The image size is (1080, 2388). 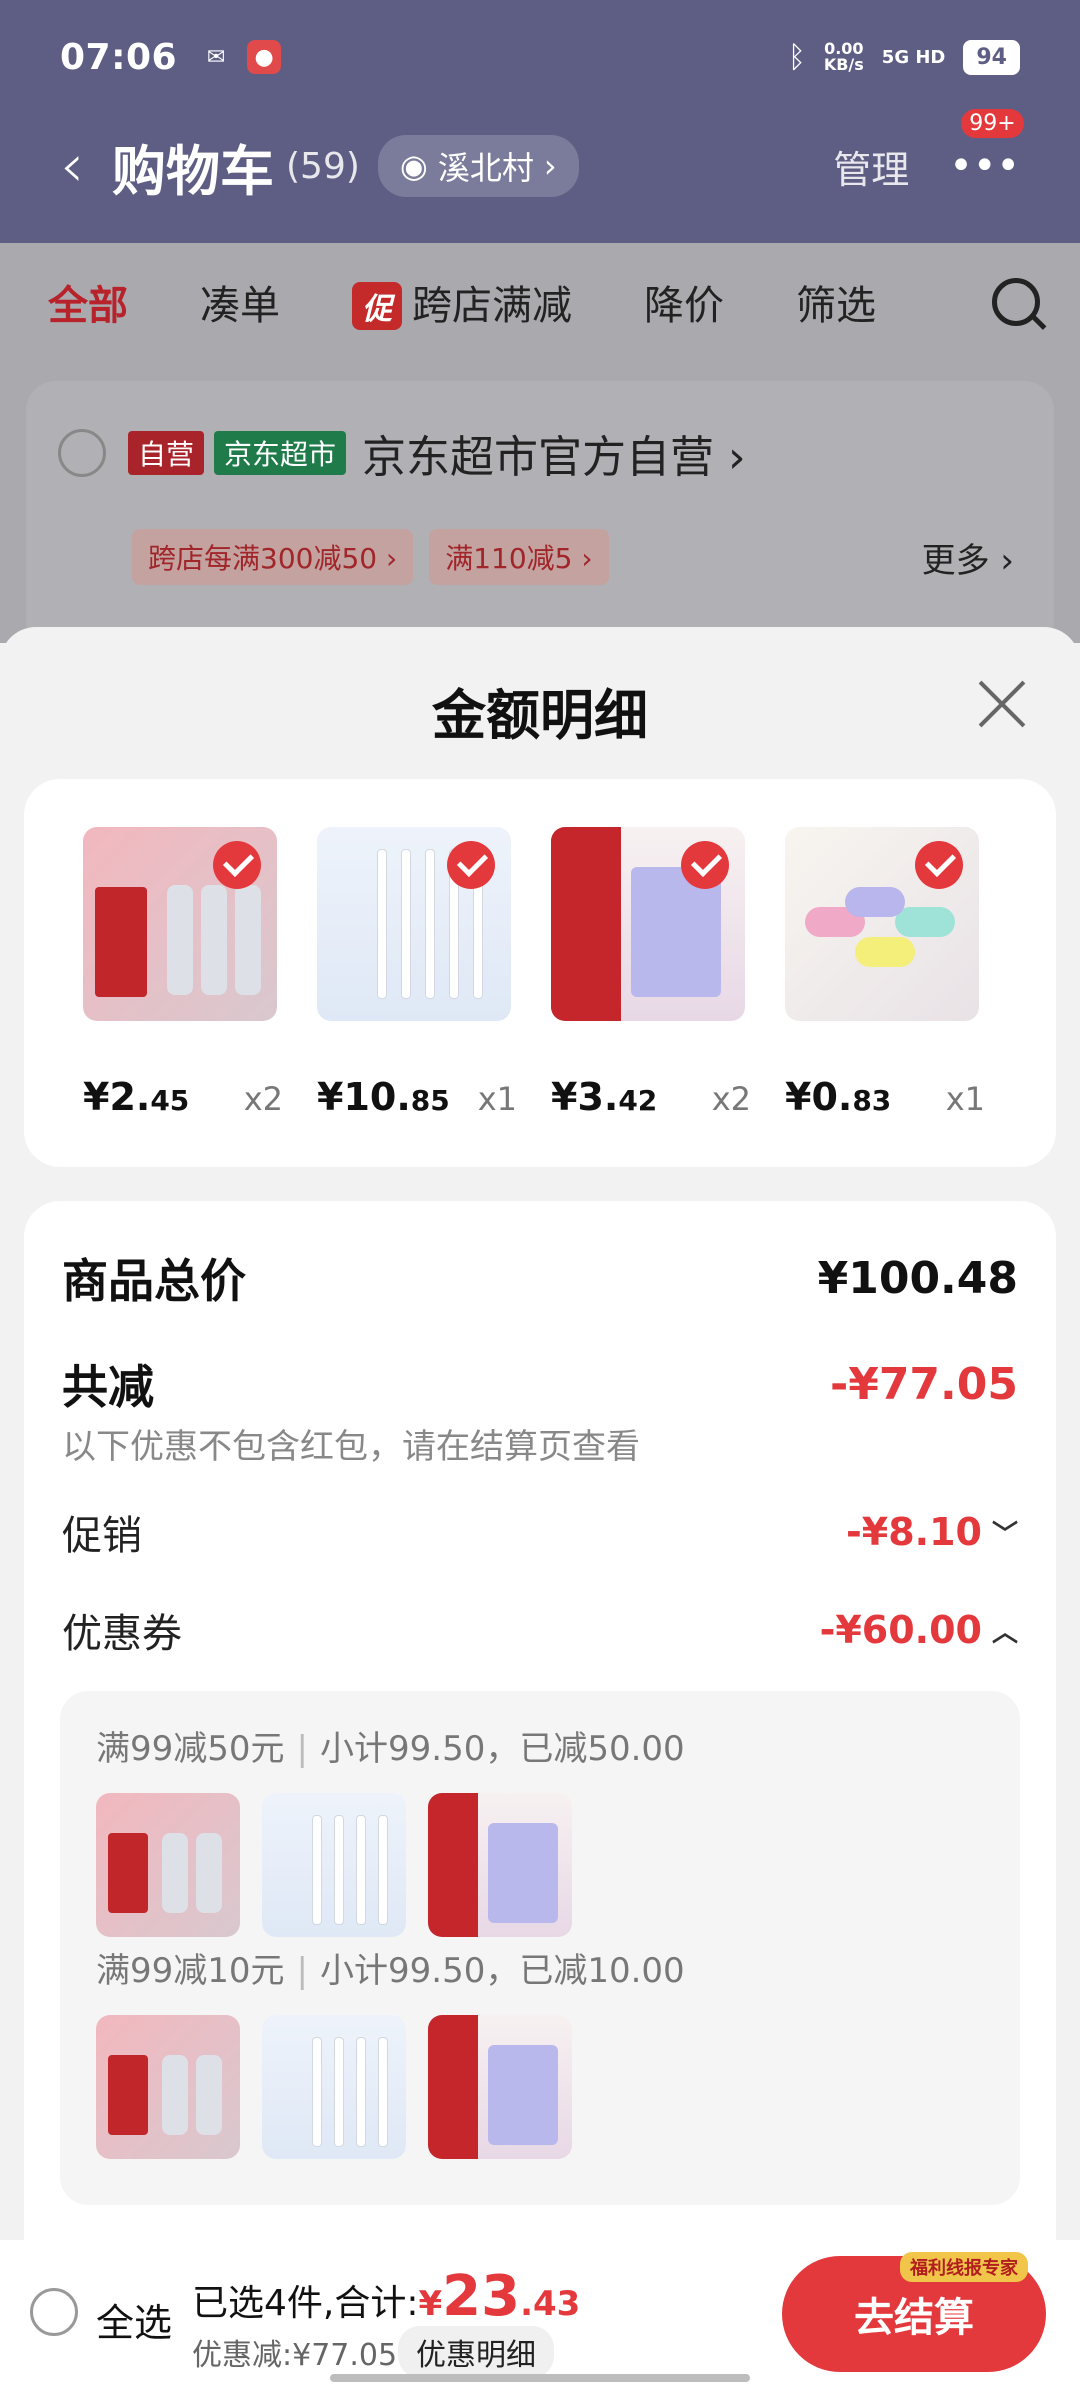 What do you see at coordinates (843, 56) in the screenshot?
I see `network-speed: 0.00 KB/s` at bounding box center [843, 56].